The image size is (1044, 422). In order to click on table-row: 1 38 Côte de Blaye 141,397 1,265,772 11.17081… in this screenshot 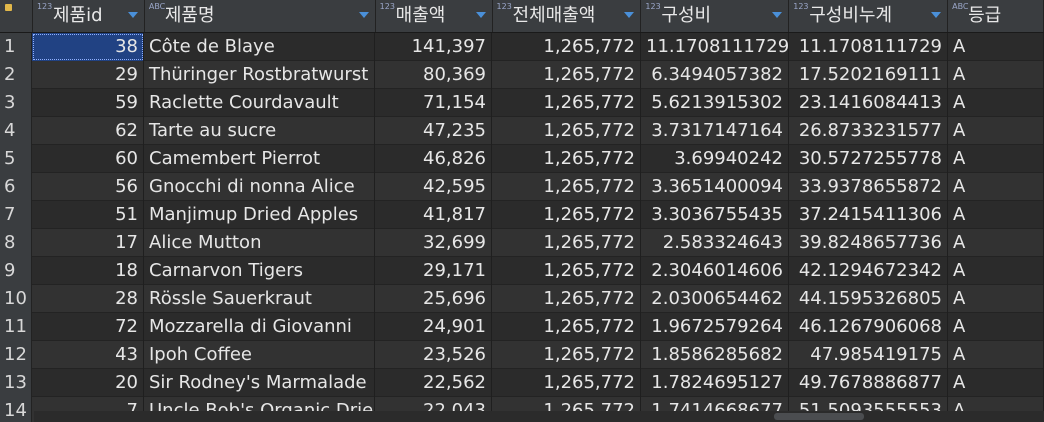, I will do `click(522, 47)`.